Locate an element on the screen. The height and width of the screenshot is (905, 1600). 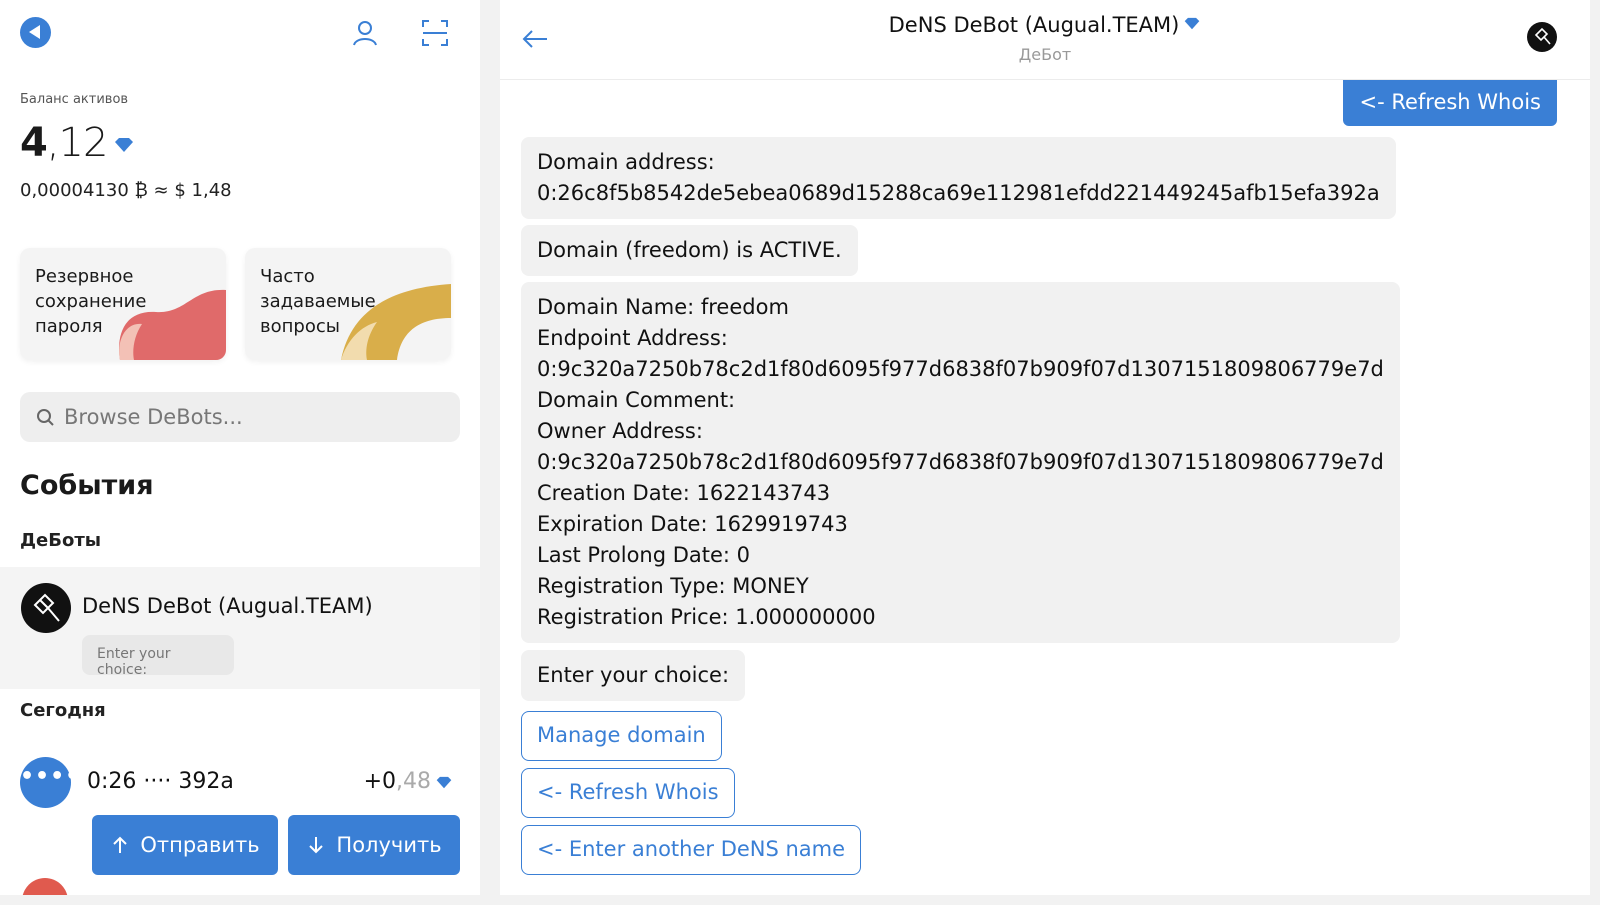
card-label-line: пароля is located at coordinates (69, 326).